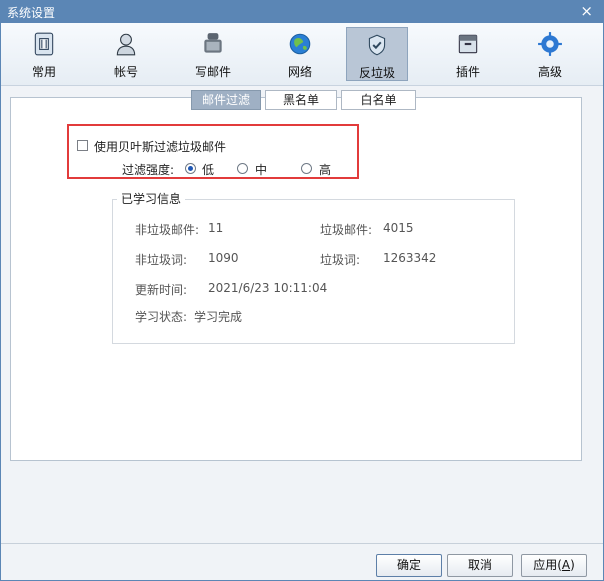  I want to click on spam-word-label: 垃圾词:, so click(340, 260).